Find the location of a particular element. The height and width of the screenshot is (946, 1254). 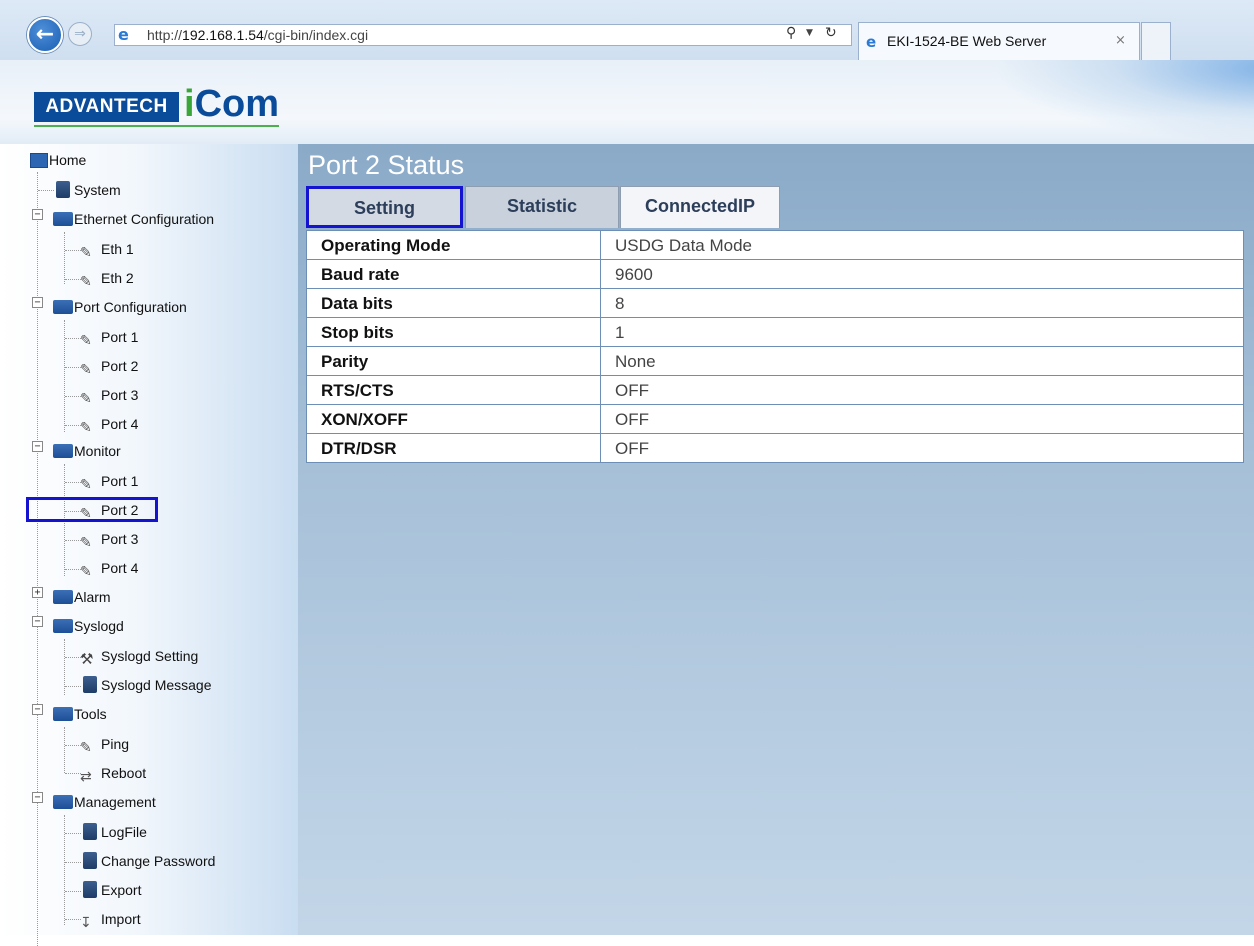

sidebar-item-port-config-3: ✎ Port 3 is located at coordinates (109, 395).